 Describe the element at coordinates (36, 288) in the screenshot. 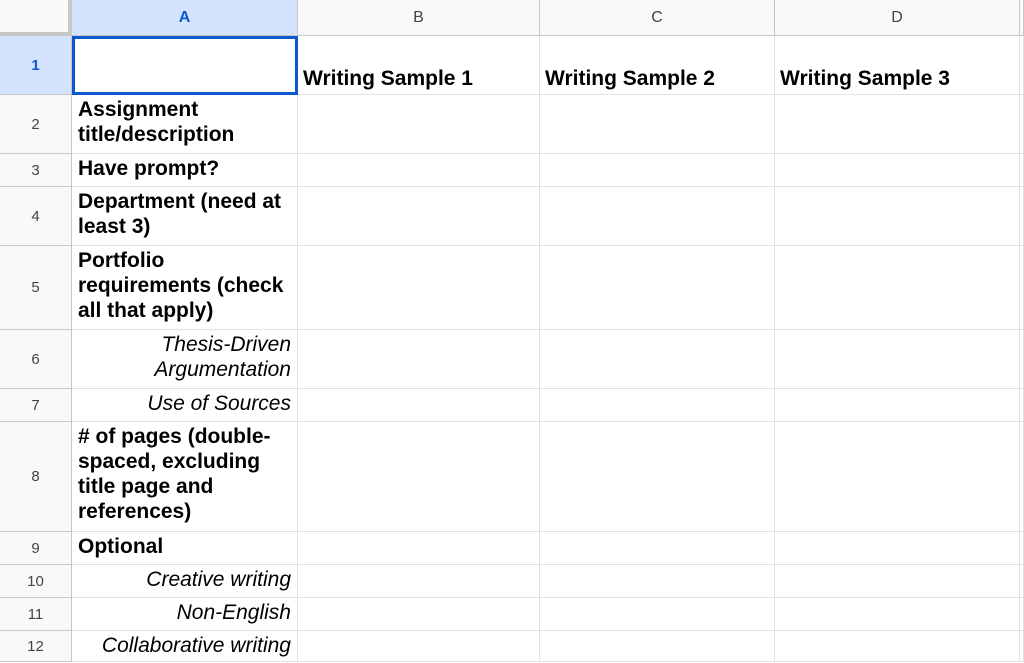

I see `row-header: 5` at that location.